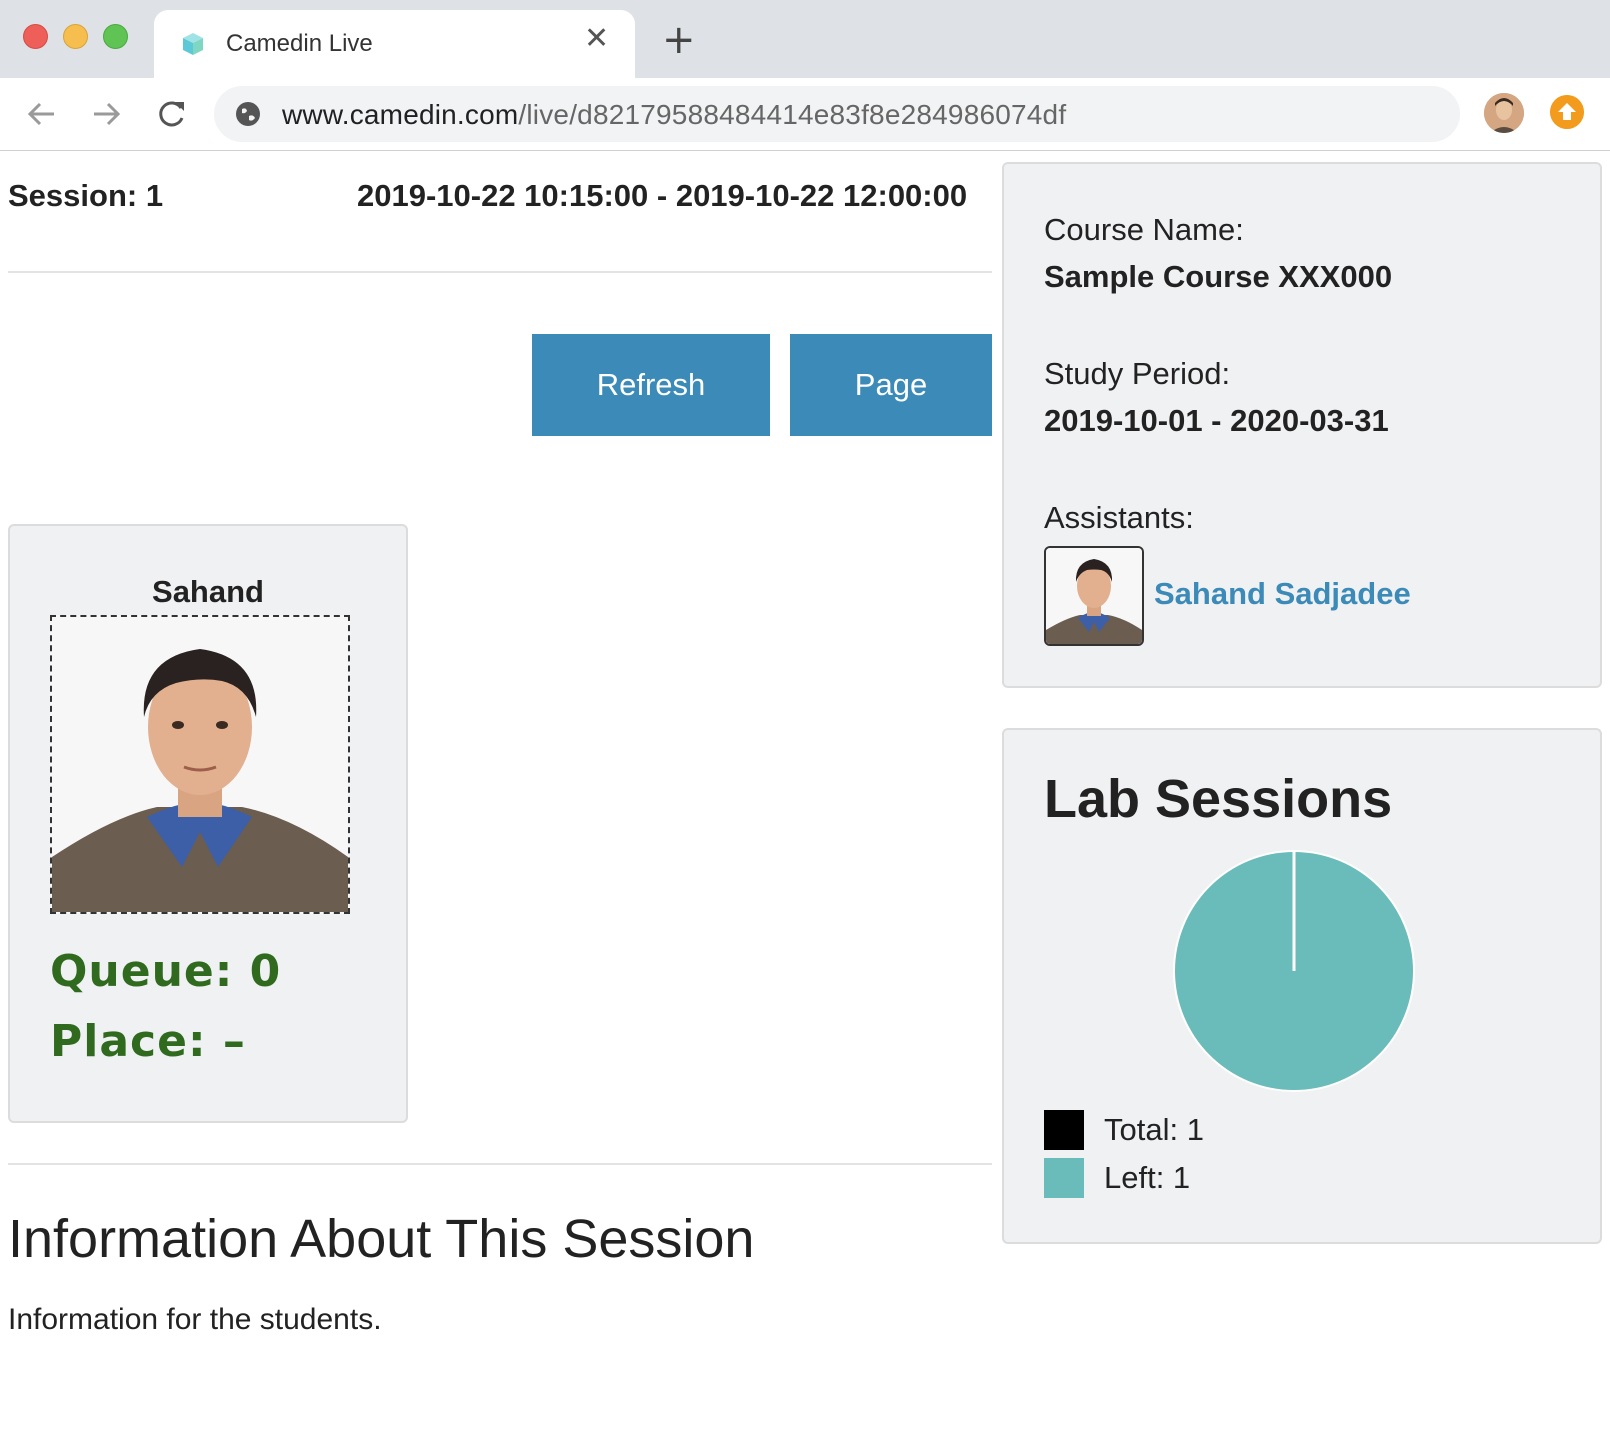  Describe the element at coordinates (651, 385) in the screenshot. I see `refresh-button: Refresh` at that location.